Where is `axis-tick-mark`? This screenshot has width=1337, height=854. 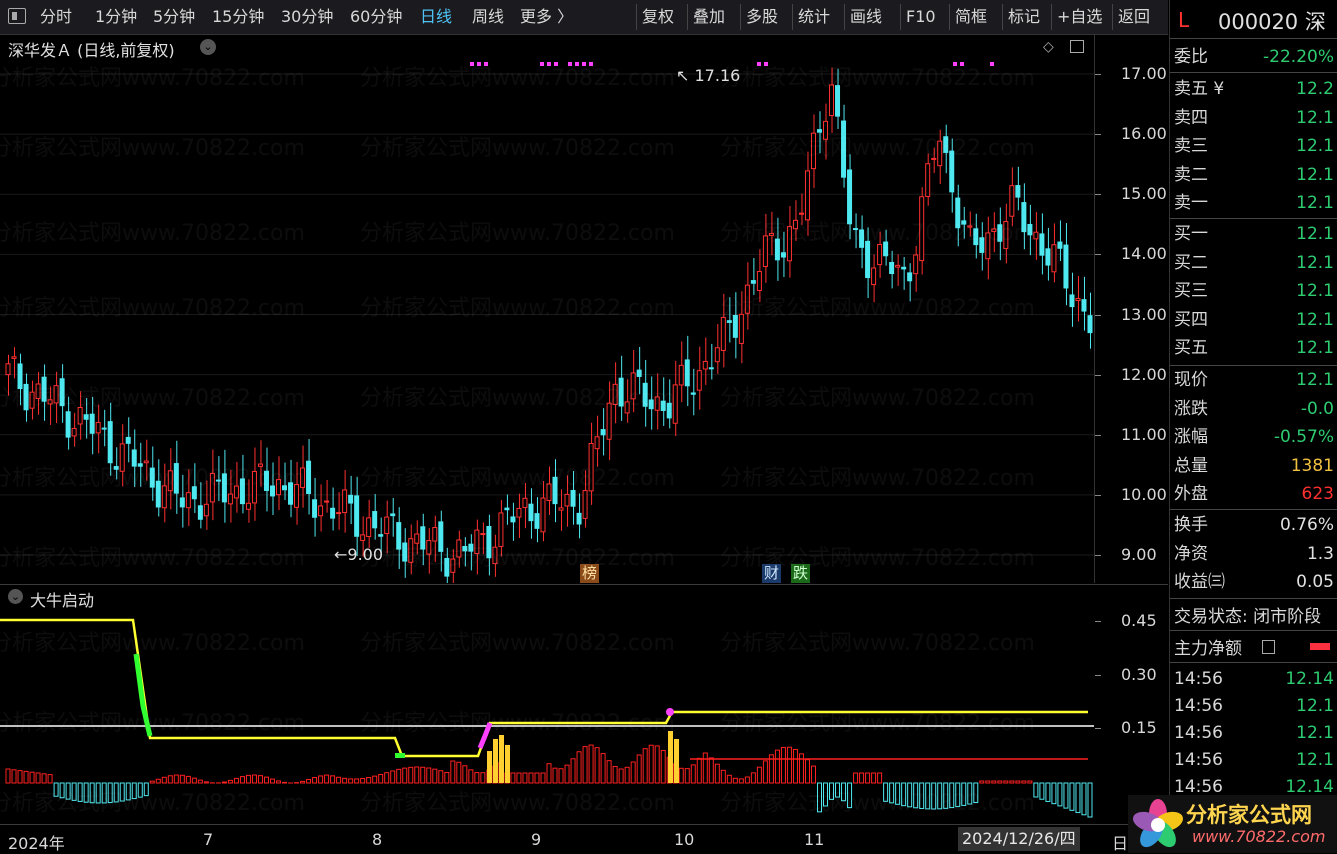
axis-tick-mark is located at coordinates (1098, 555).